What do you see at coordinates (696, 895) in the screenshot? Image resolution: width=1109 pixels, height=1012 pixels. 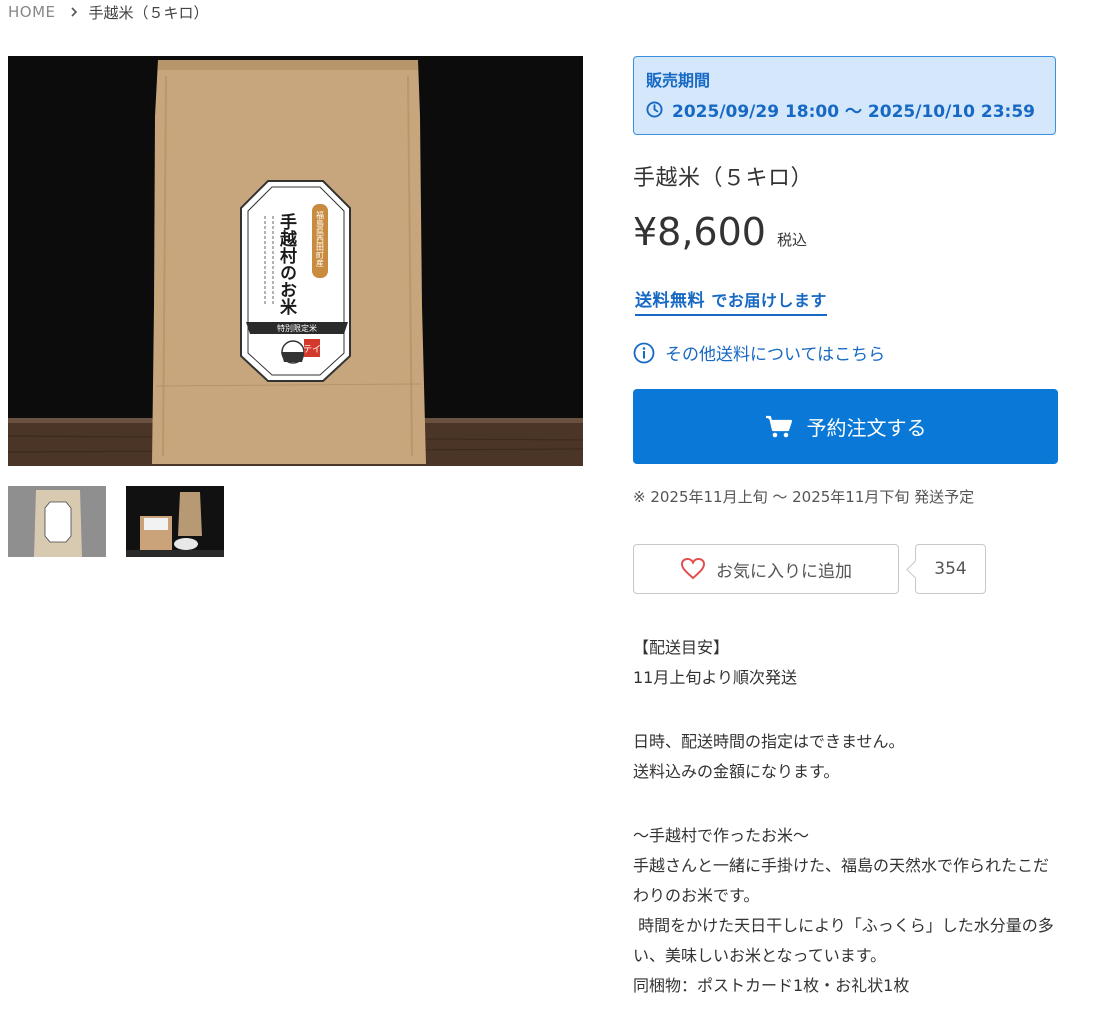 I see `description-line: わりのお米です。` at bounding box center [696, 895].